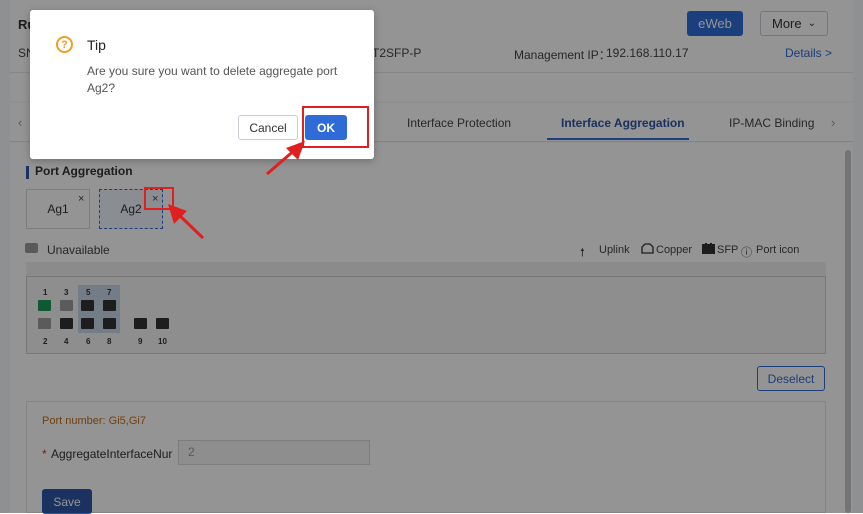 The width and height of the screenshot is (863, 514). Describe the element at coordinates (285, 158) in the screenshot. I see `arrow-to-ok-icon` at that location.